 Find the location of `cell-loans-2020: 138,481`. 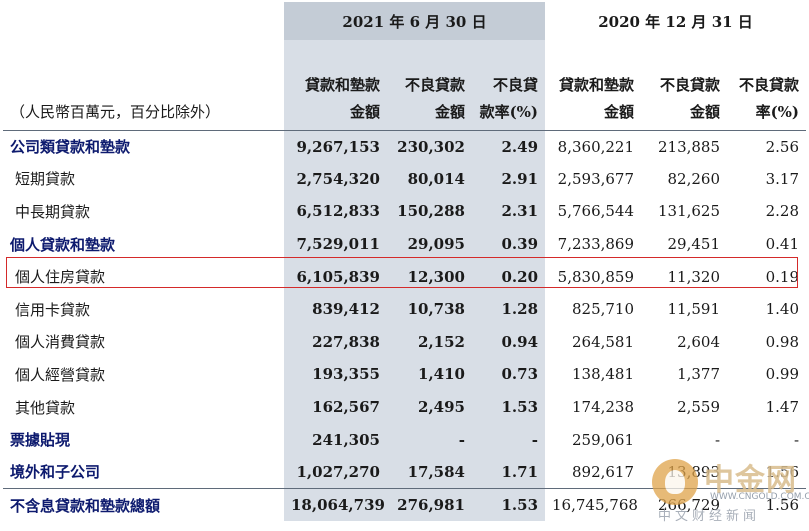

cell-loans-2020: 138,481 is located at coordinates (603, 374).